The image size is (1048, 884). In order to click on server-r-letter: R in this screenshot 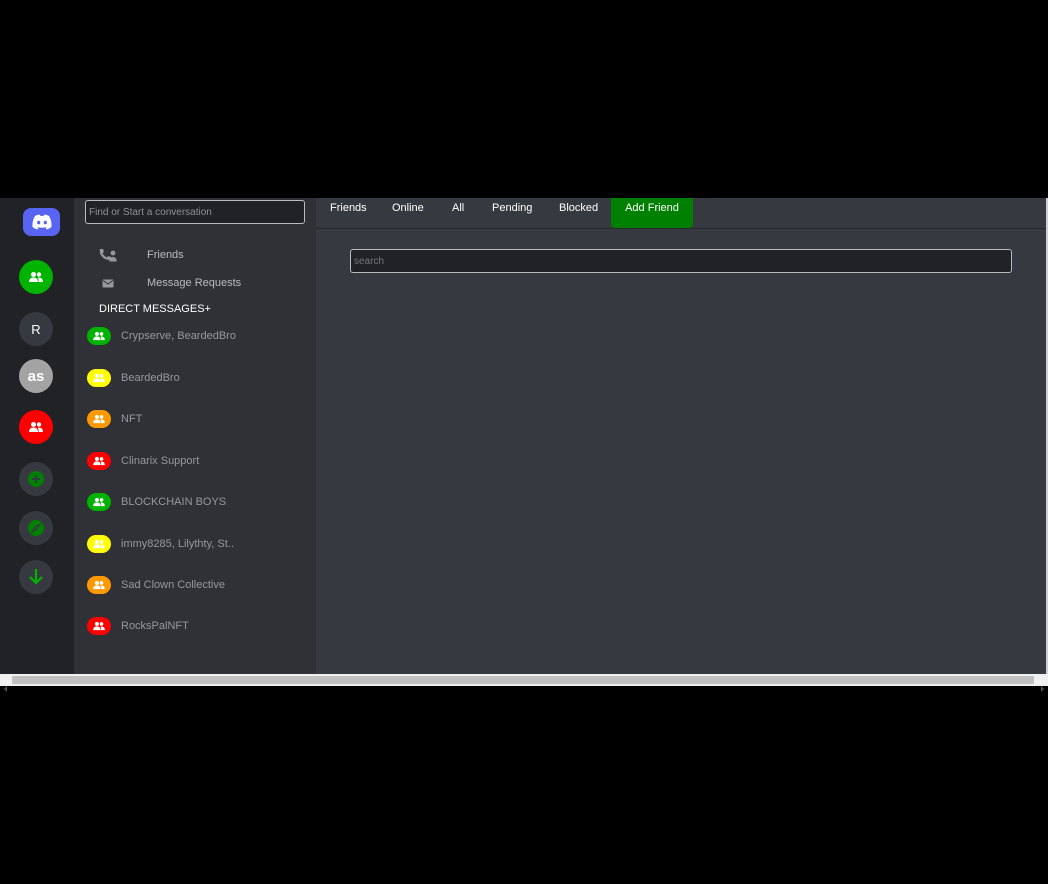, I will do `click(36, 329)`.